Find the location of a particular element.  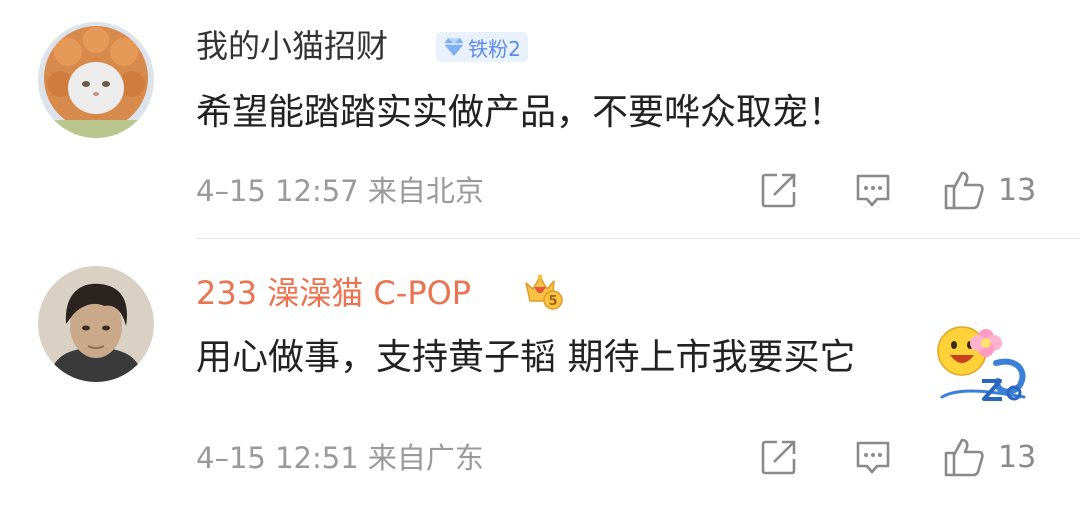

svg-text: 5 is located at coordinates (552, 301).